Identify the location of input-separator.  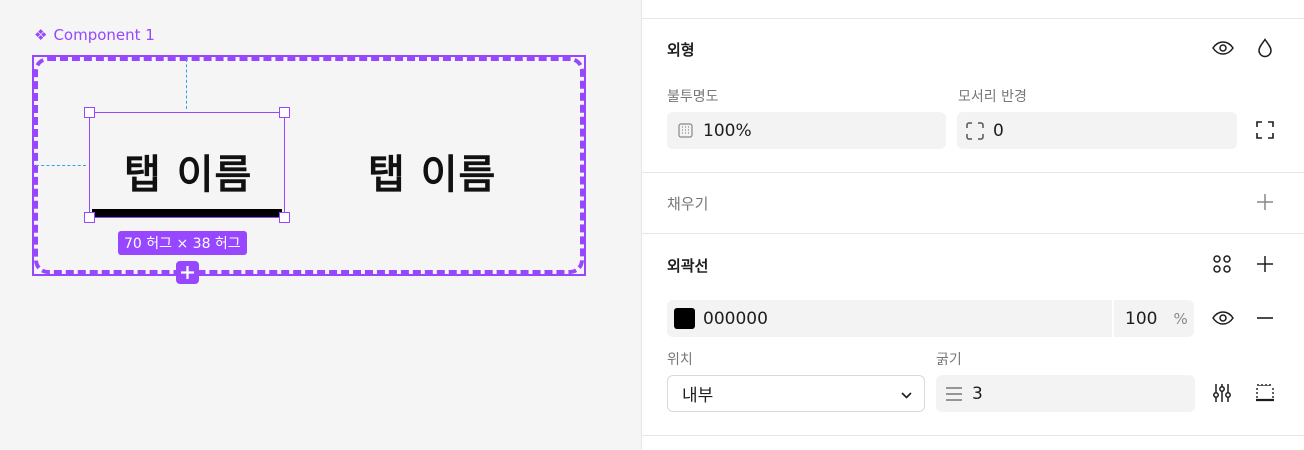
(1113, 318).